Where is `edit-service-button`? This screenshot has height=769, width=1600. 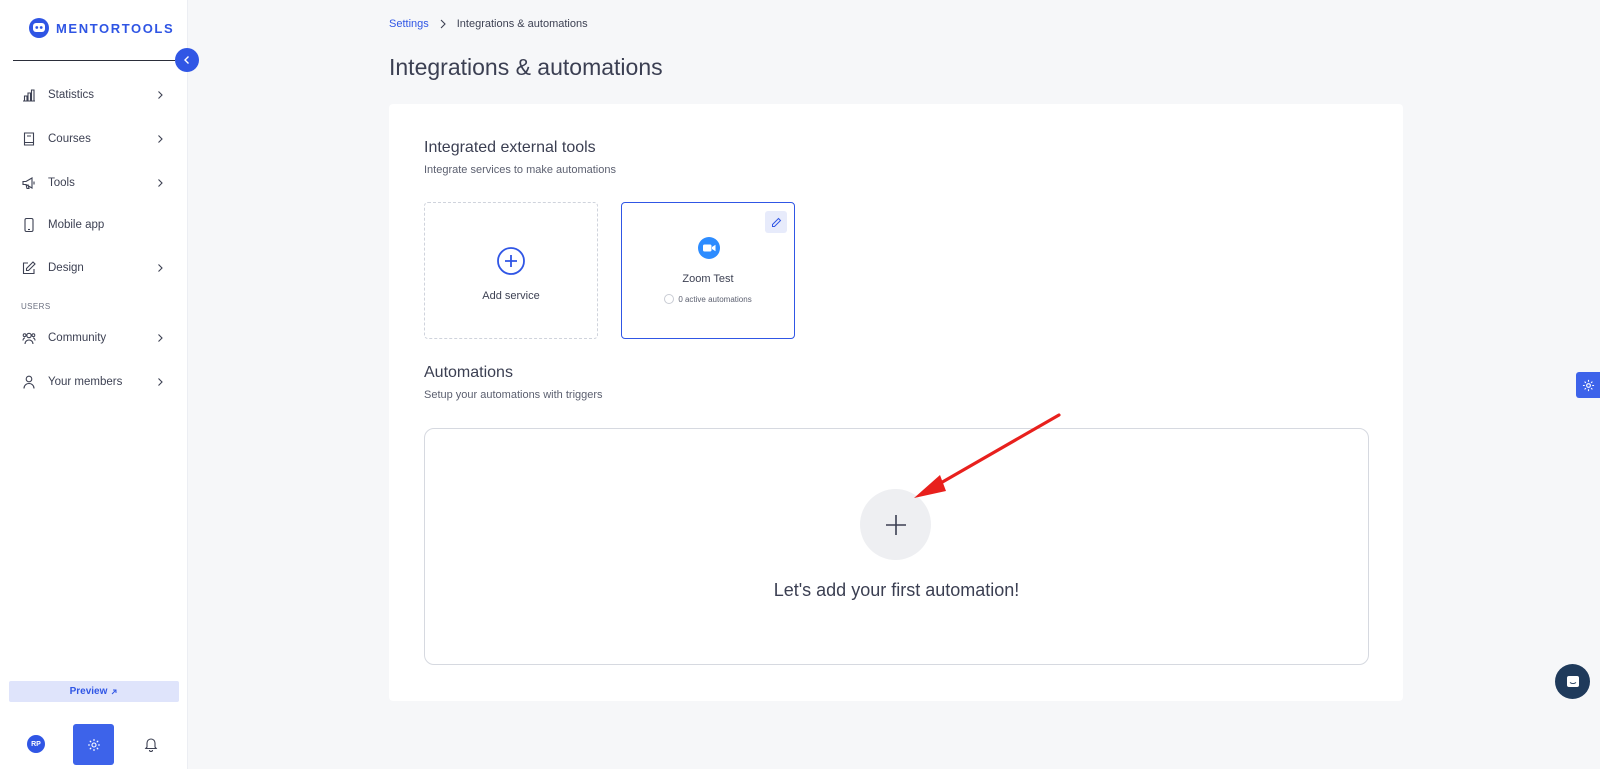
edit-service-button is located at coordinates (776, 222).